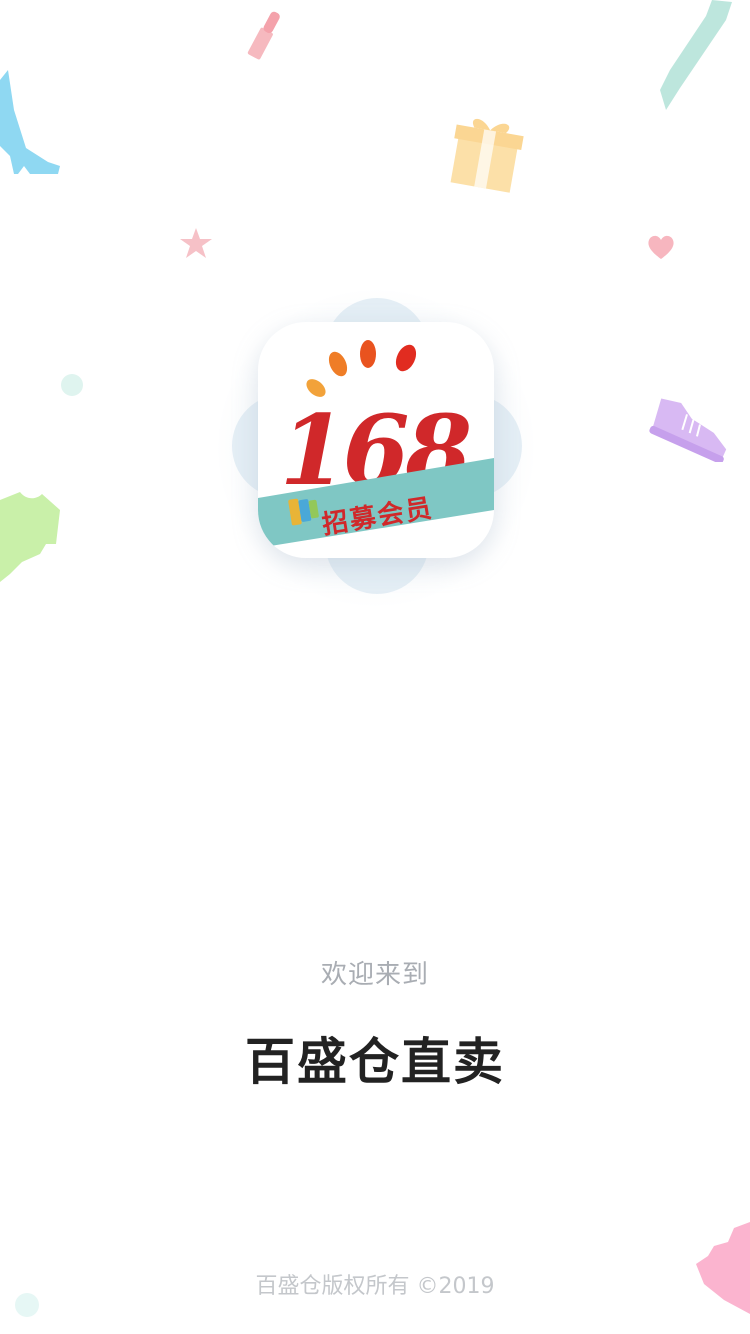 This screenshot has width=750, height=1334. What do you see at coordinates (30, 122) in the screenshot?
I see `high-heel-boot-icon` at bounding box center [30, 122].